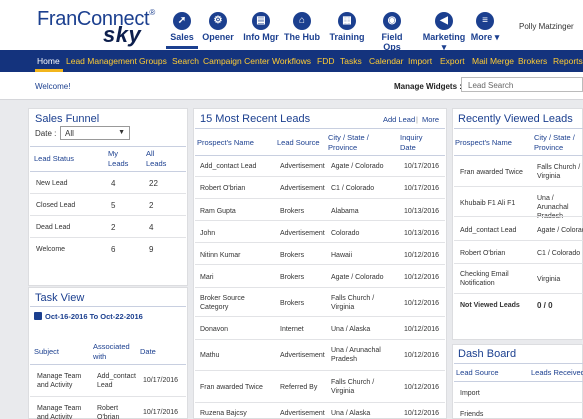 This screenshot has width=583, height=419. What do you see at coordinates (151, 249) in the screenshot?
I see `funnel-all: 9` at bounding box center [151, 249].